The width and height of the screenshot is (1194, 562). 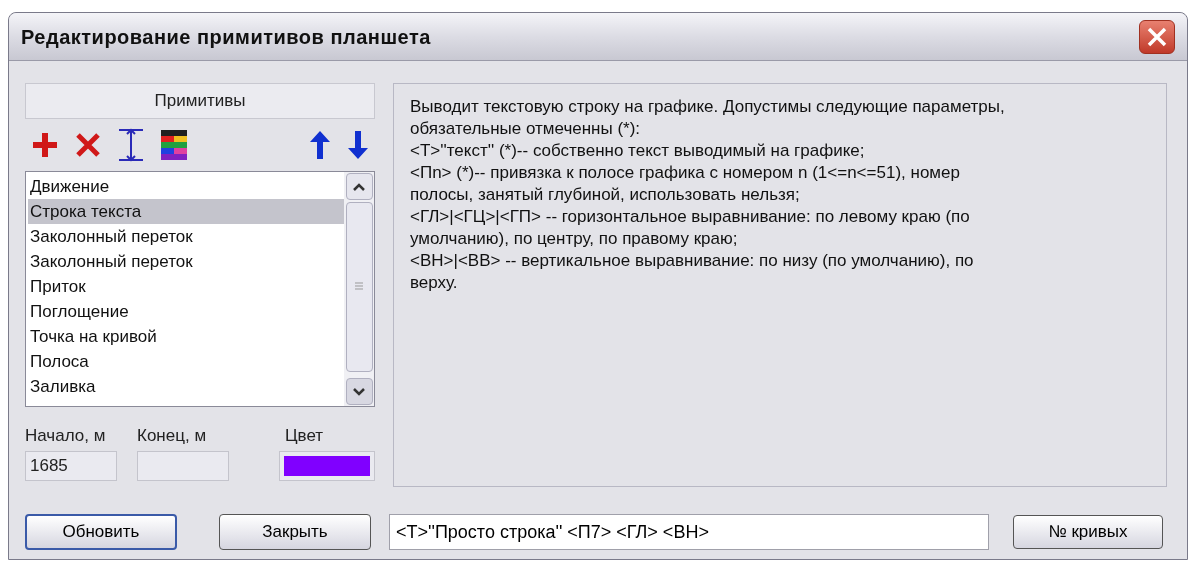 What do you see at coordinates (295, 532) in the screenshot?
I see `close-button: Закрыть` at bounding box center [295, 532].